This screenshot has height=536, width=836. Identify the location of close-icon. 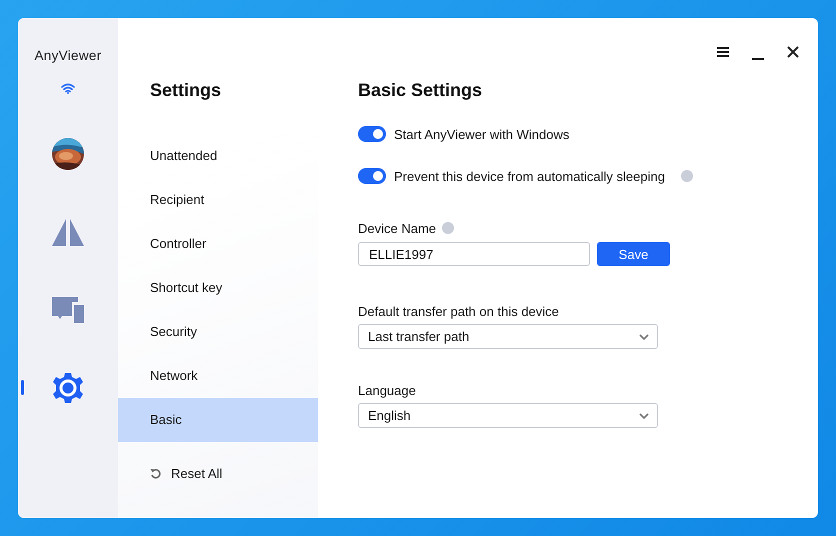
(793, 52).